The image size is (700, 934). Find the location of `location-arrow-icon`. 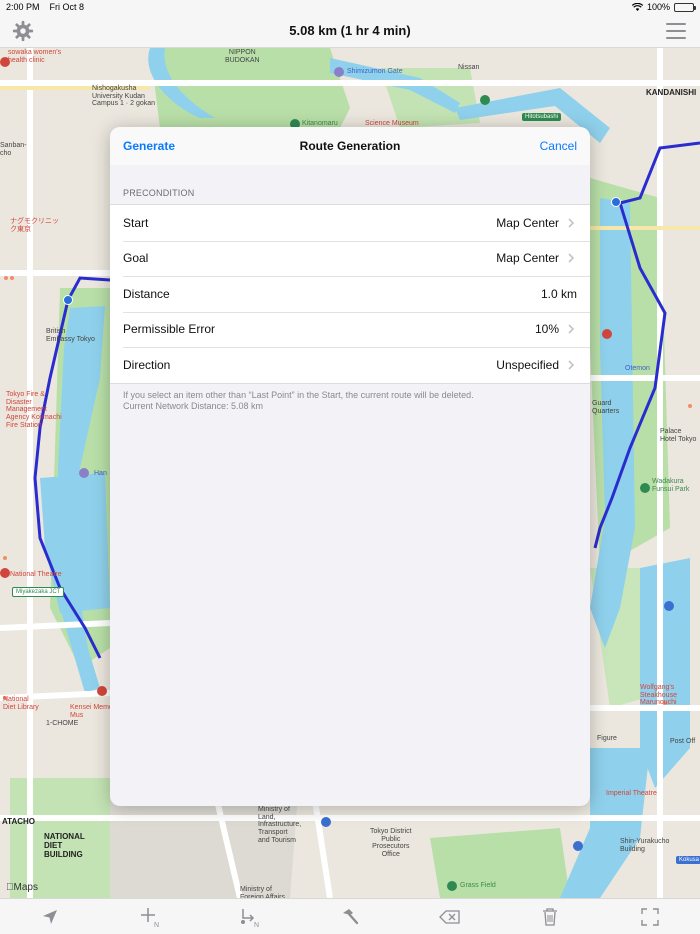

location-arrow-icon is located at coordinates (50, 917).